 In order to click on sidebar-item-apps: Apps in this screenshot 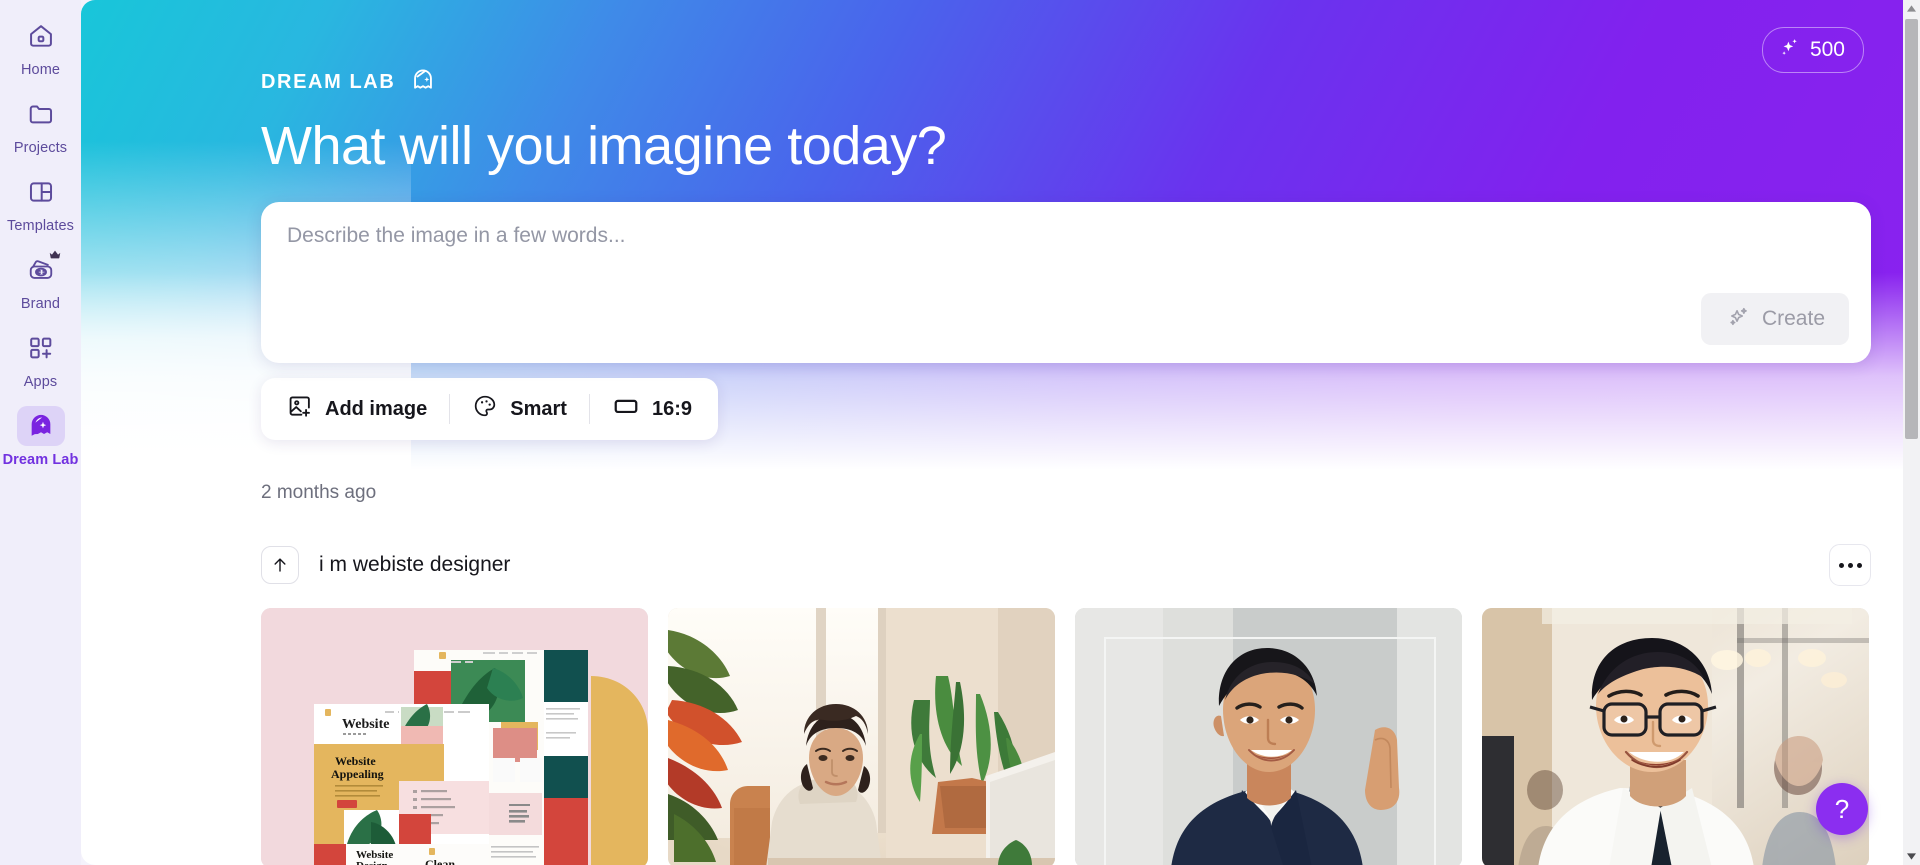, I will do `click(41, 359)`.